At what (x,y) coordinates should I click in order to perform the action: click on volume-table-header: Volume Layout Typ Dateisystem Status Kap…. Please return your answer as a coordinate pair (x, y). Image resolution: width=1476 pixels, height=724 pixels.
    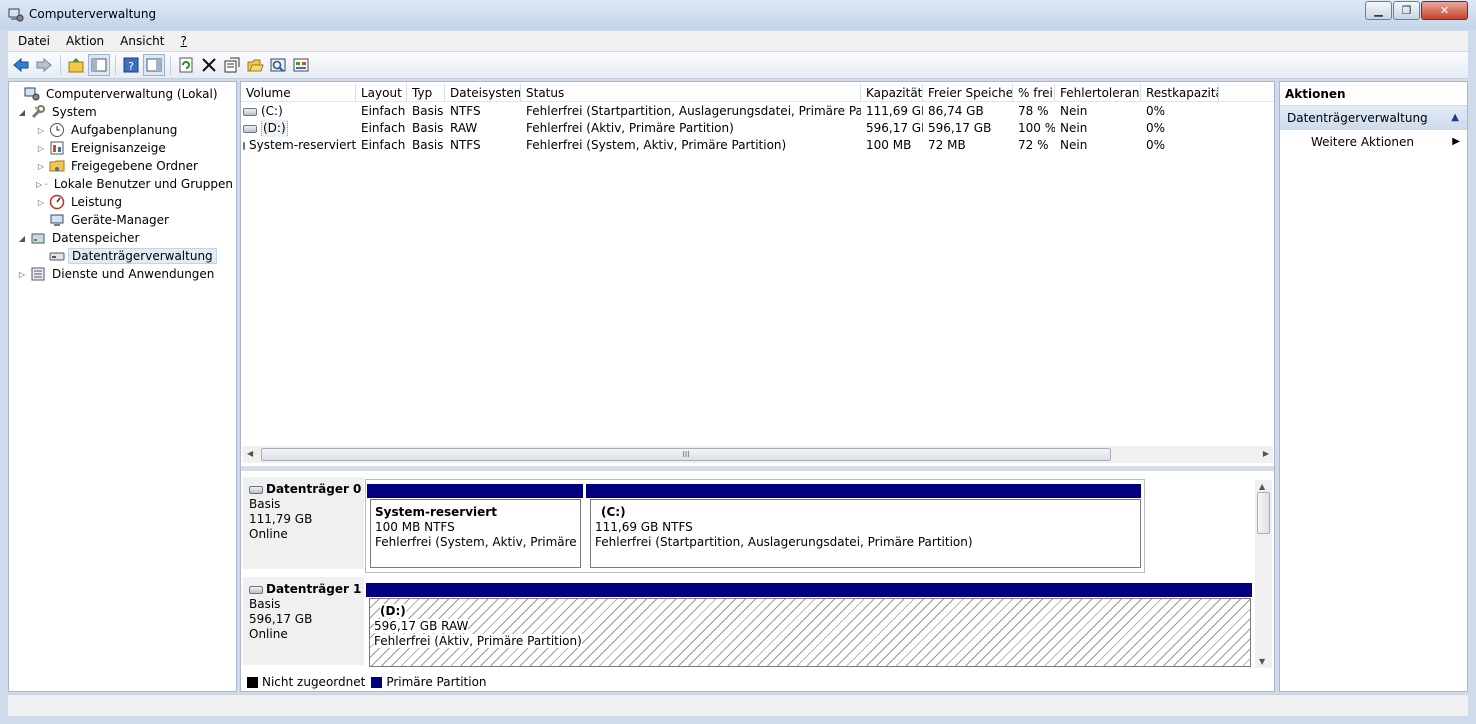
    Looking at the image, I should click on (757, 93).